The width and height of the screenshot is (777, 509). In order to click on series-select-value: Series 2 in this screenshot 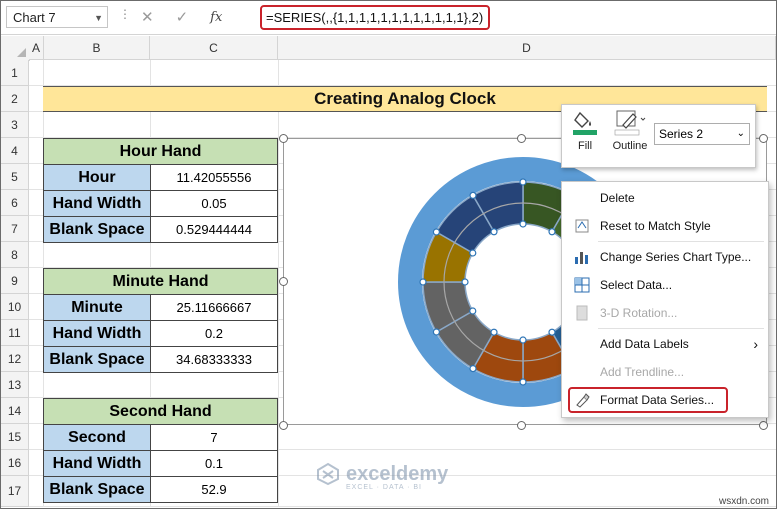, I will do `click(681, 134)`.